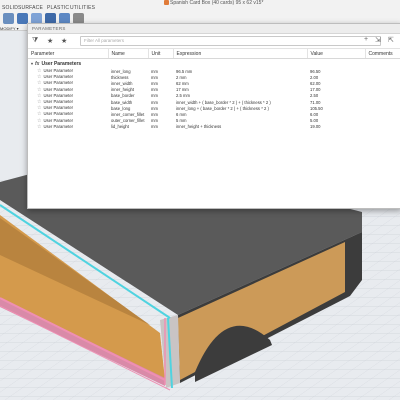  I want to click on cell-name: inner_corner_fillet, so click(128, 114).